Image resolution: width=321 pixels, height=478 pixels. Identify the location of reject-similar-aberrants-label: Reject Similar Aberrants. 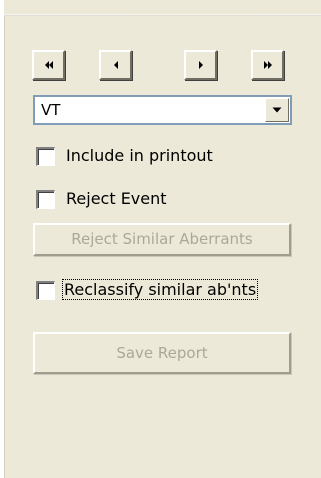
(162, 239).